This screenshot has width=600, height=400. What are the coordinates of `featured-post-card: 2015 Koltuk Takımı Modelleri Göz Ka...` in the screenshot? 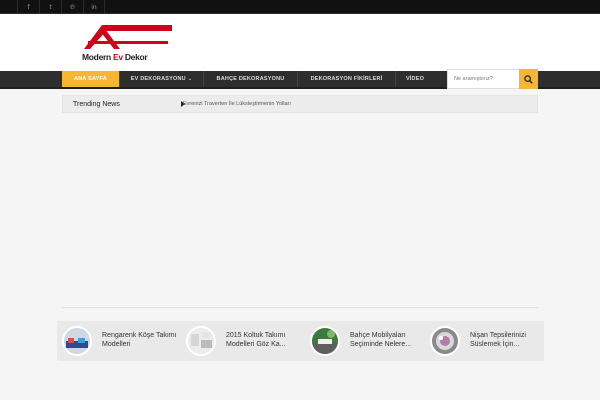 It's located at (241, 341).